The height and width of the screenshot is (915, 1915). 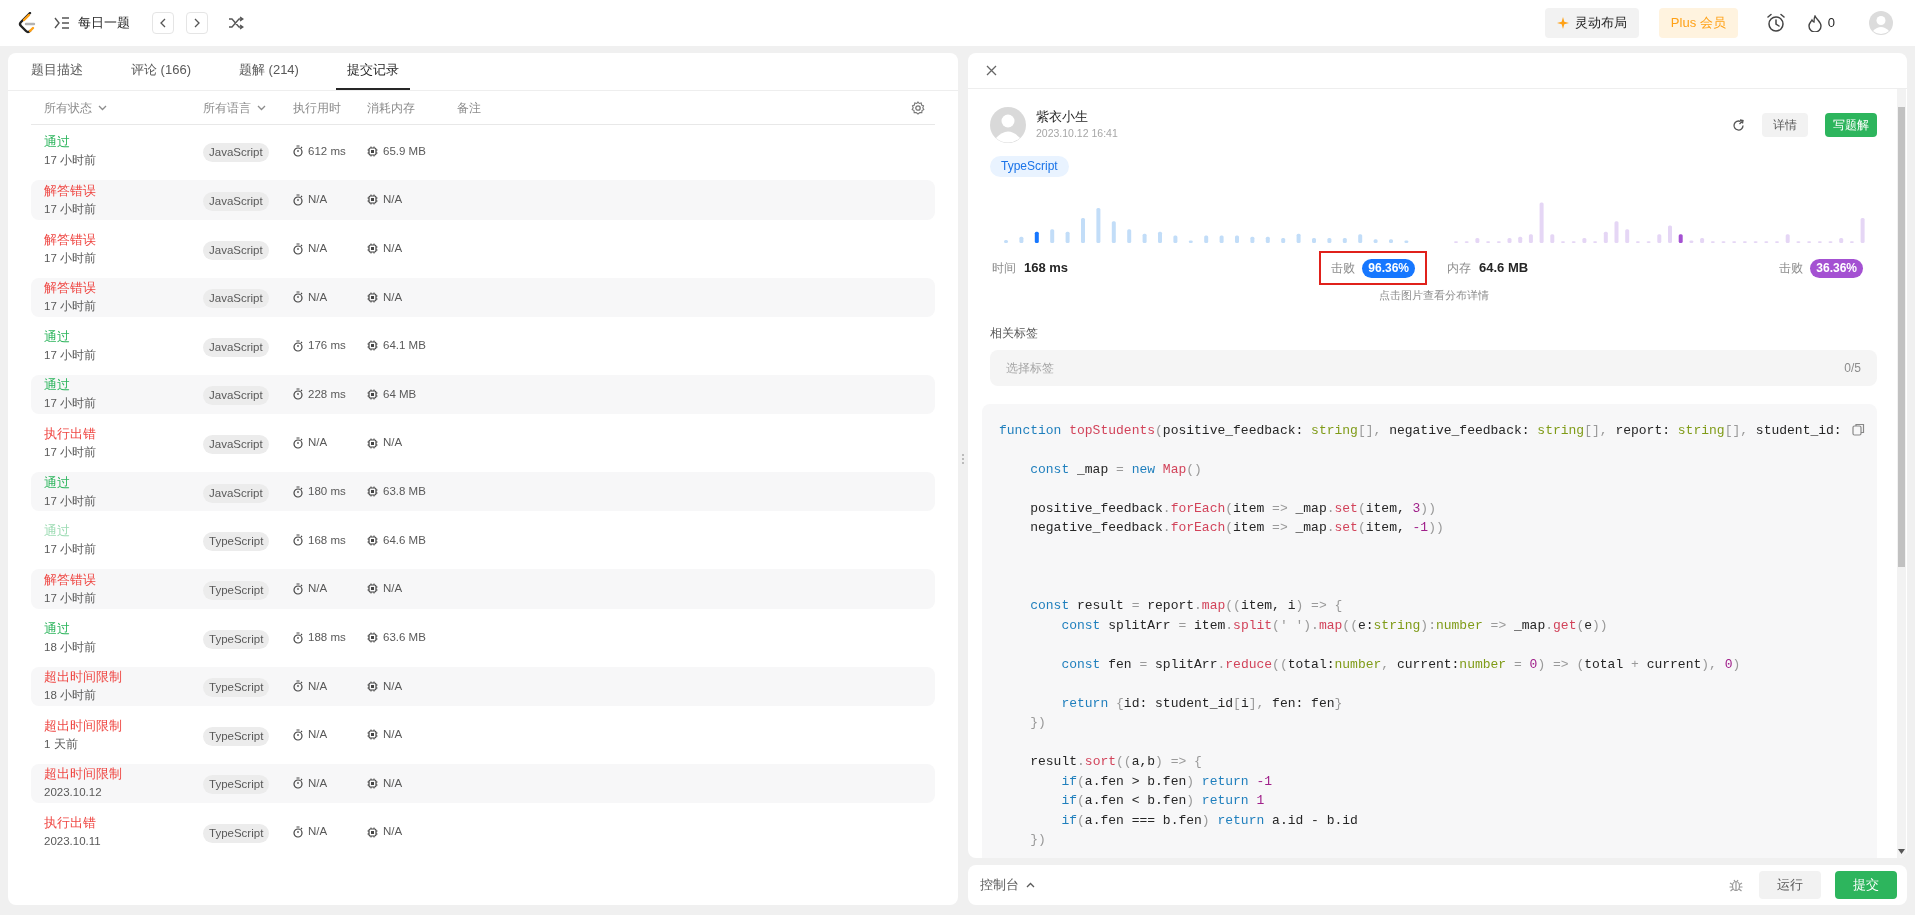 I want to click on bug-icon, so click(x=1736, y=885).